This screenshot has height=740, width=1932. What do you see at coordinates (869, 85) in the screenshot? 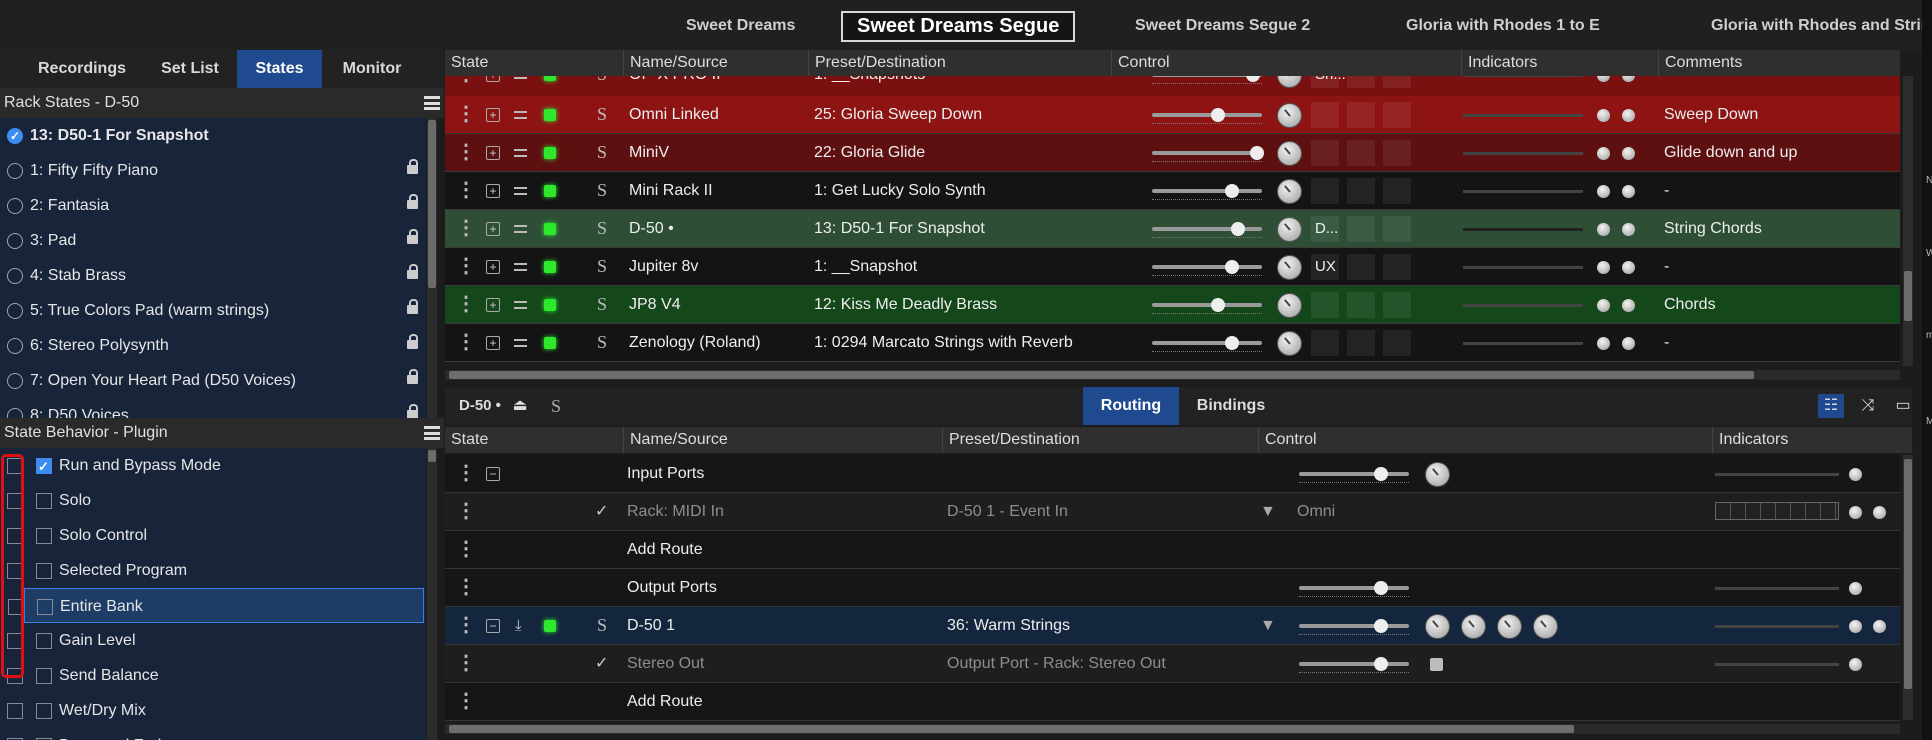
I see `plugin-preset: 1: __Snapshots` at bounding box center [869, 85].